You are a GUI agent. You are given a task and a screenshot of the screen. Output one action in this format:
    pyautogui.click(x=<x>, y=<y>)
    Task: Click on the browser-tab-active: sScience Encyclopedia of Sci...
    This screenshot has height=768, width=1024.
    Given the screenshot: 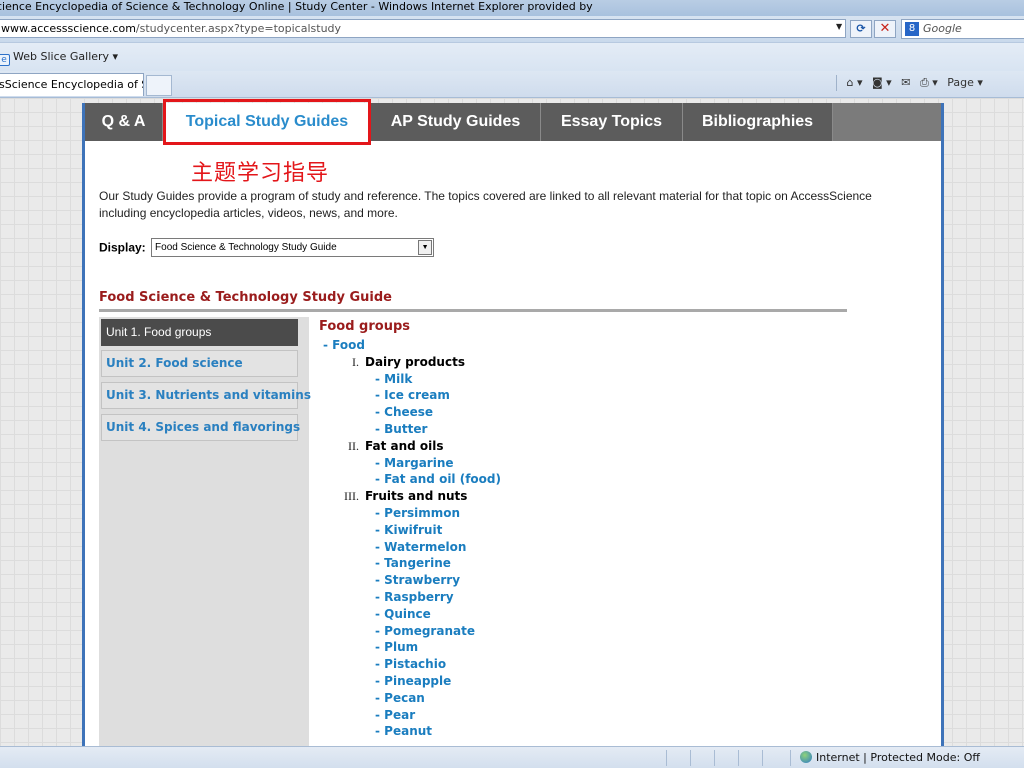 What is the action you would take?
    pyautogui.click(x=72, y=84)
    